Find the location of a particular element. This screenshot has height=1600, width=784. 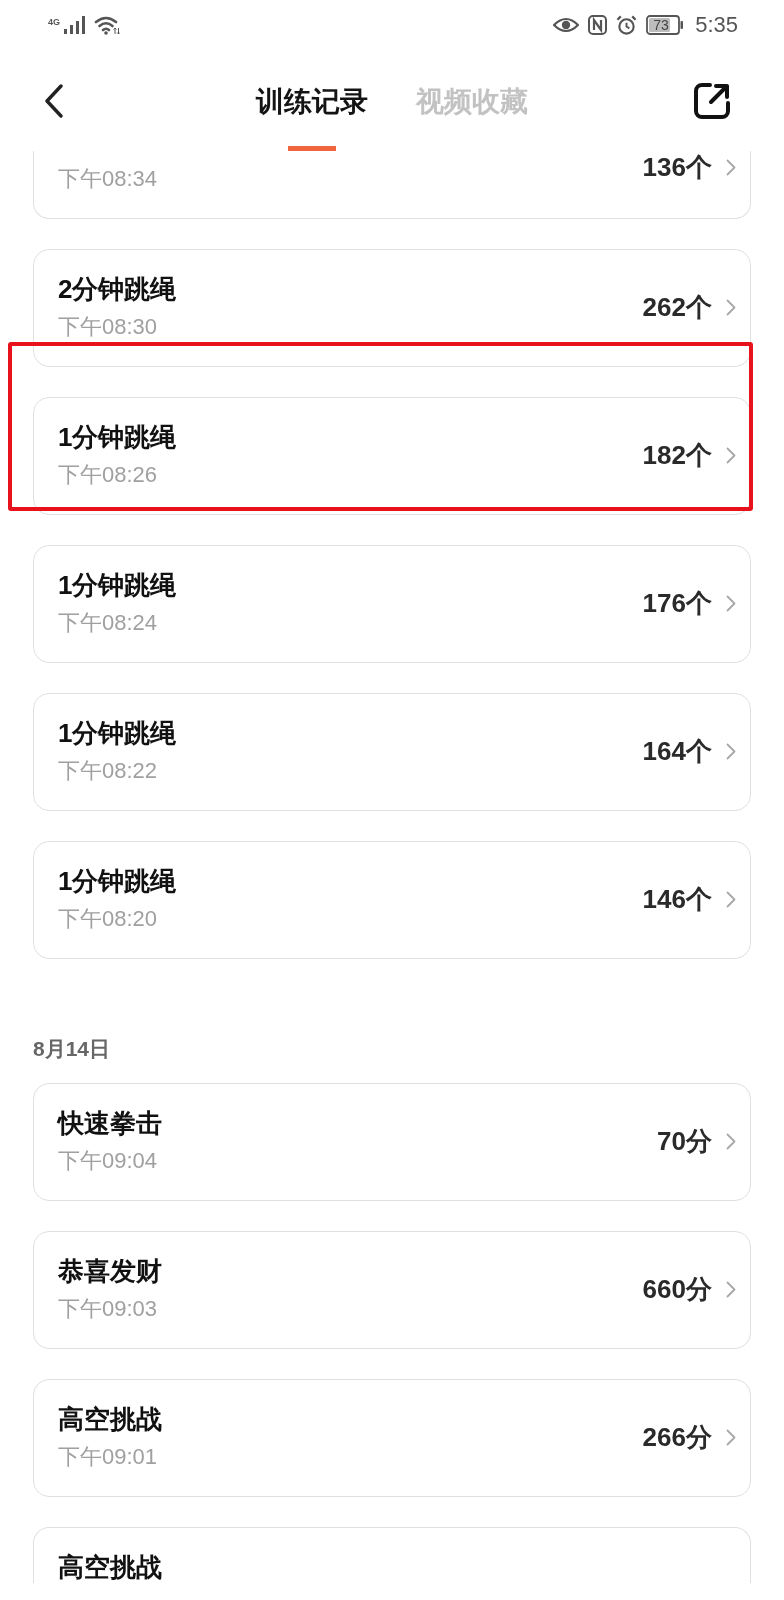

eye-icon is located at coordinates (566, 25).